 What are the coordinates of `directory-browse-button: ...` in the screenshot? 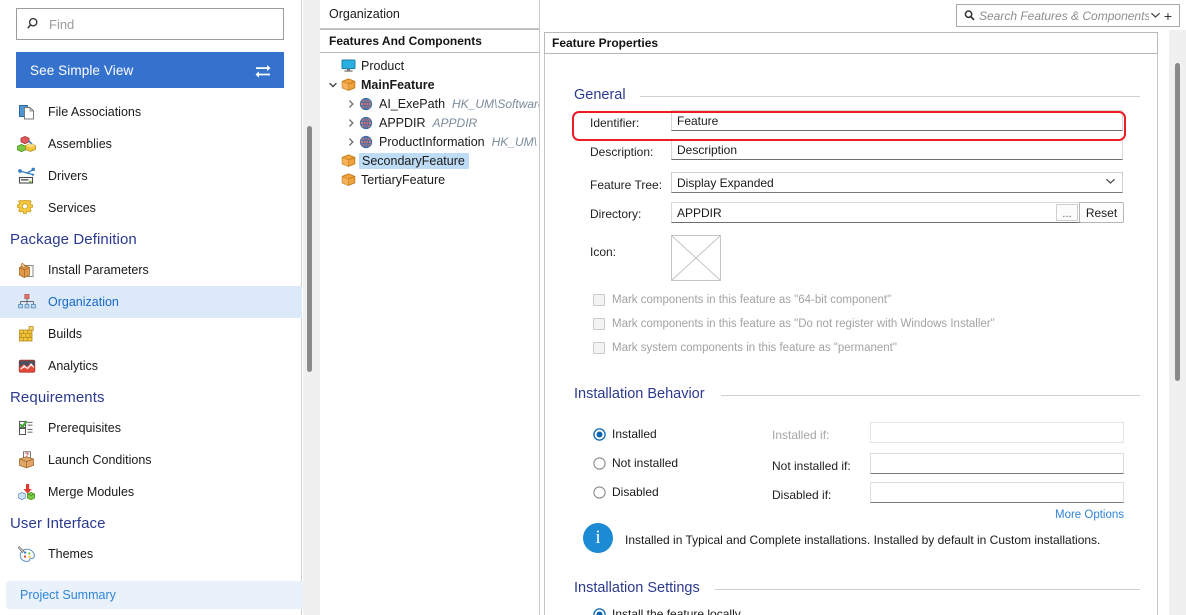 It's located at (1067, 212).